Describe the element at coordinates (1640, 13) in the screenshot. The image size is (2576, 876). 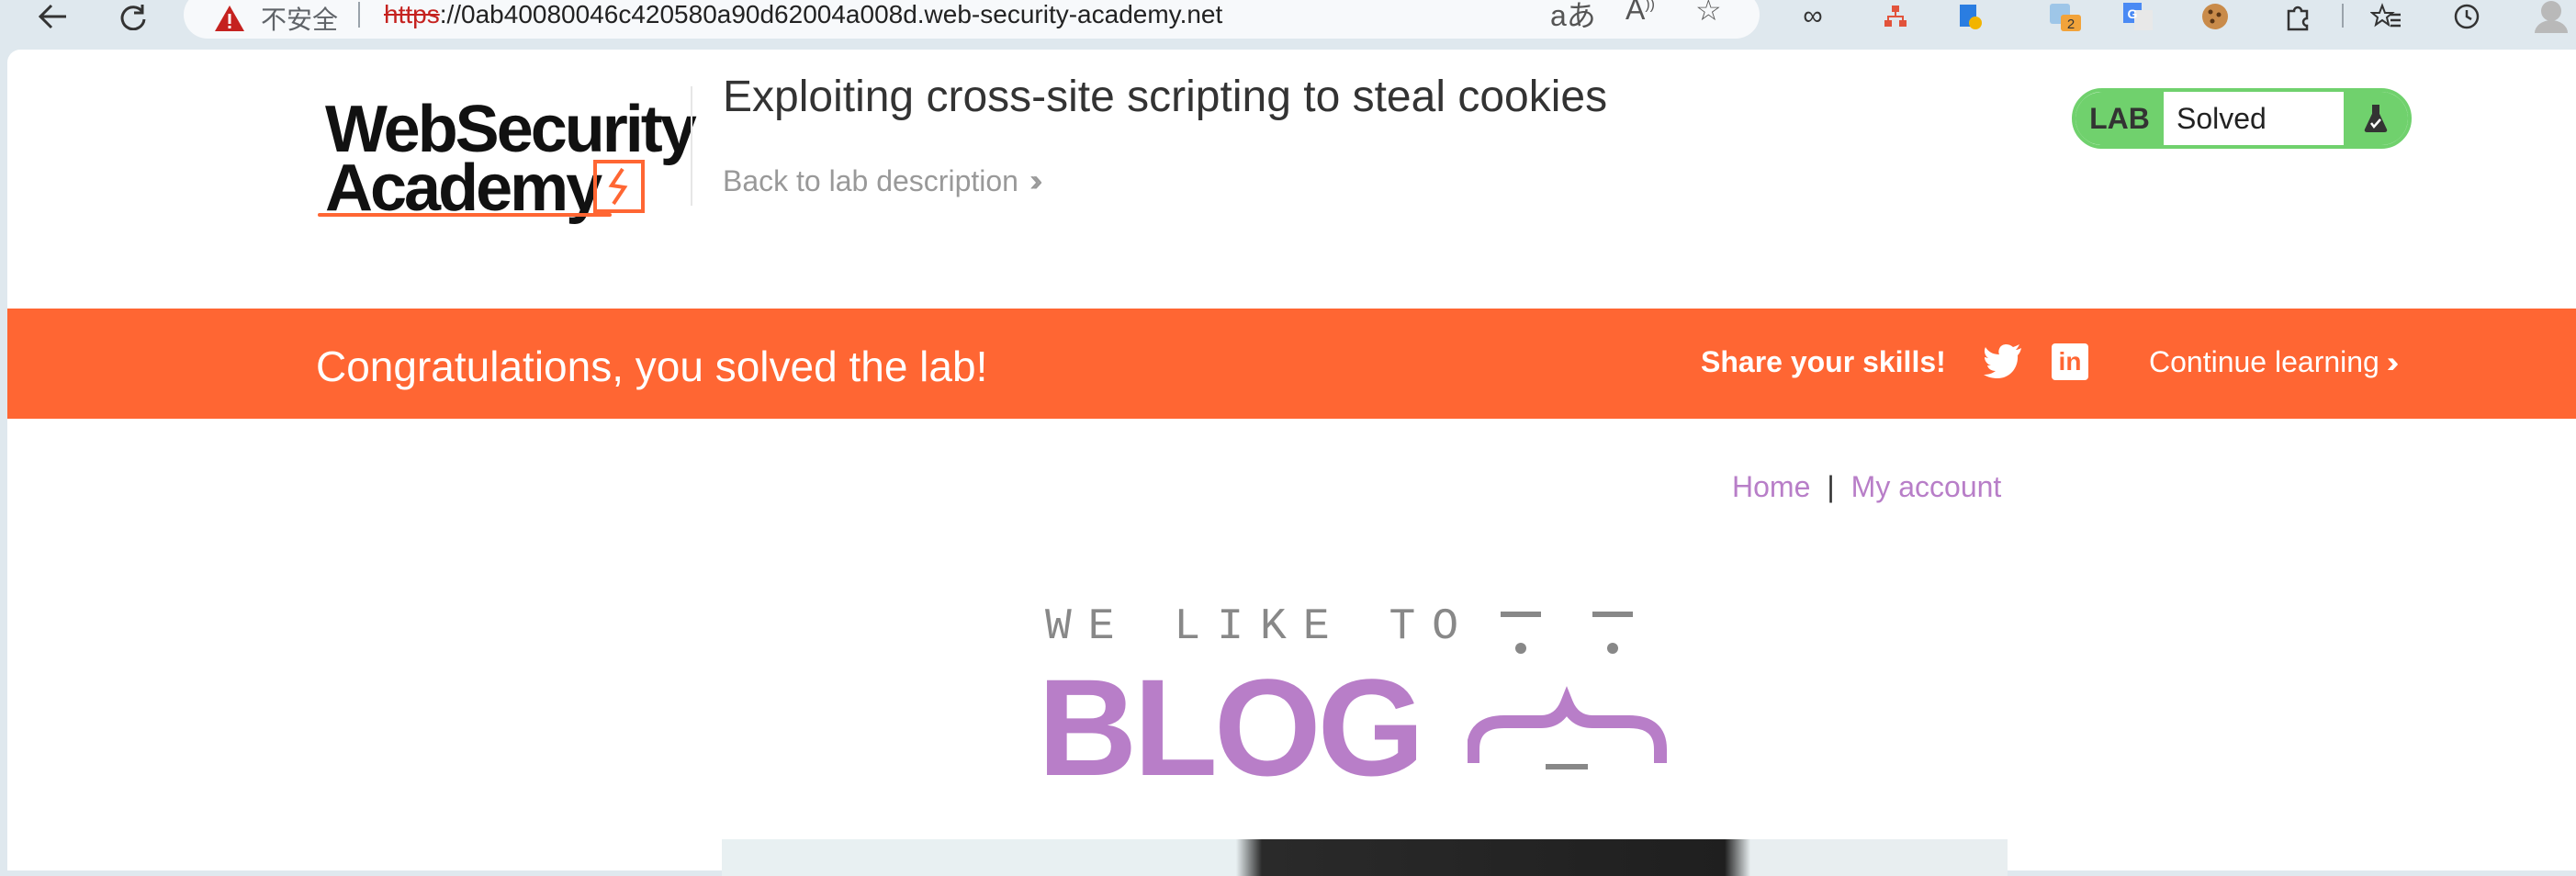
I see `read-aloud-icon: A))` at that location.